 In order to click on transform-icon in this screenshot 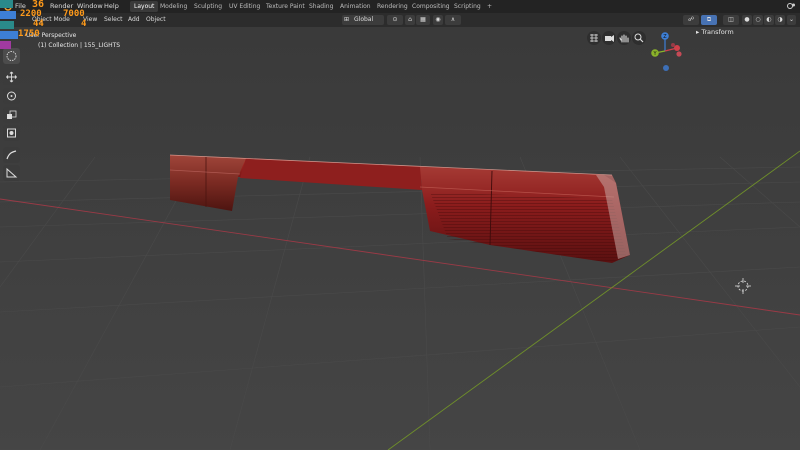, I will do `click(11, 133)`.